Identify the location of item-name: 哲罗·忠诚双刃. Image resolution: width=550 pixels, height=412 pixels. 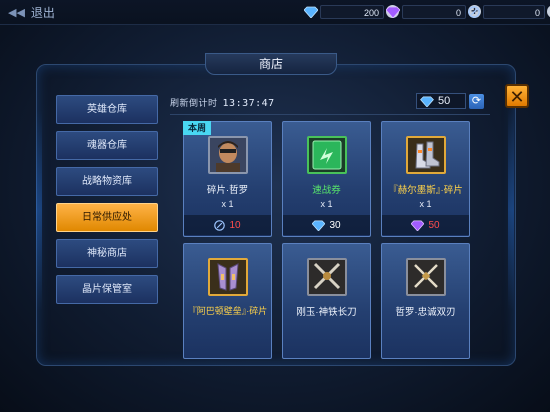
(425, 312).